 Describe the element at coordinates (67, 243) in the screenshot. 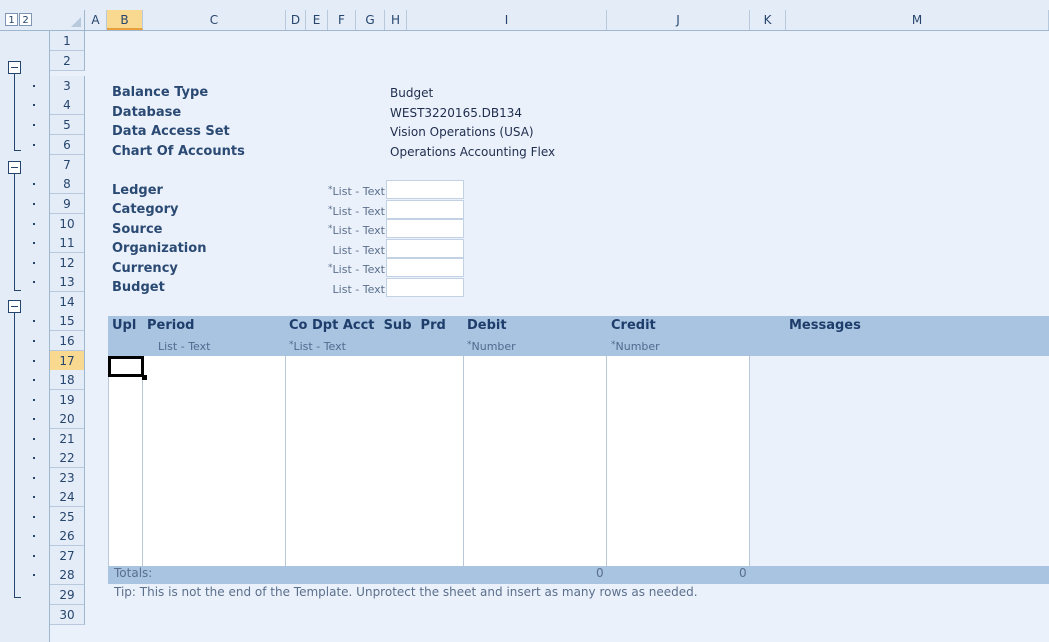

I see `row-header-11: 11` at that location.